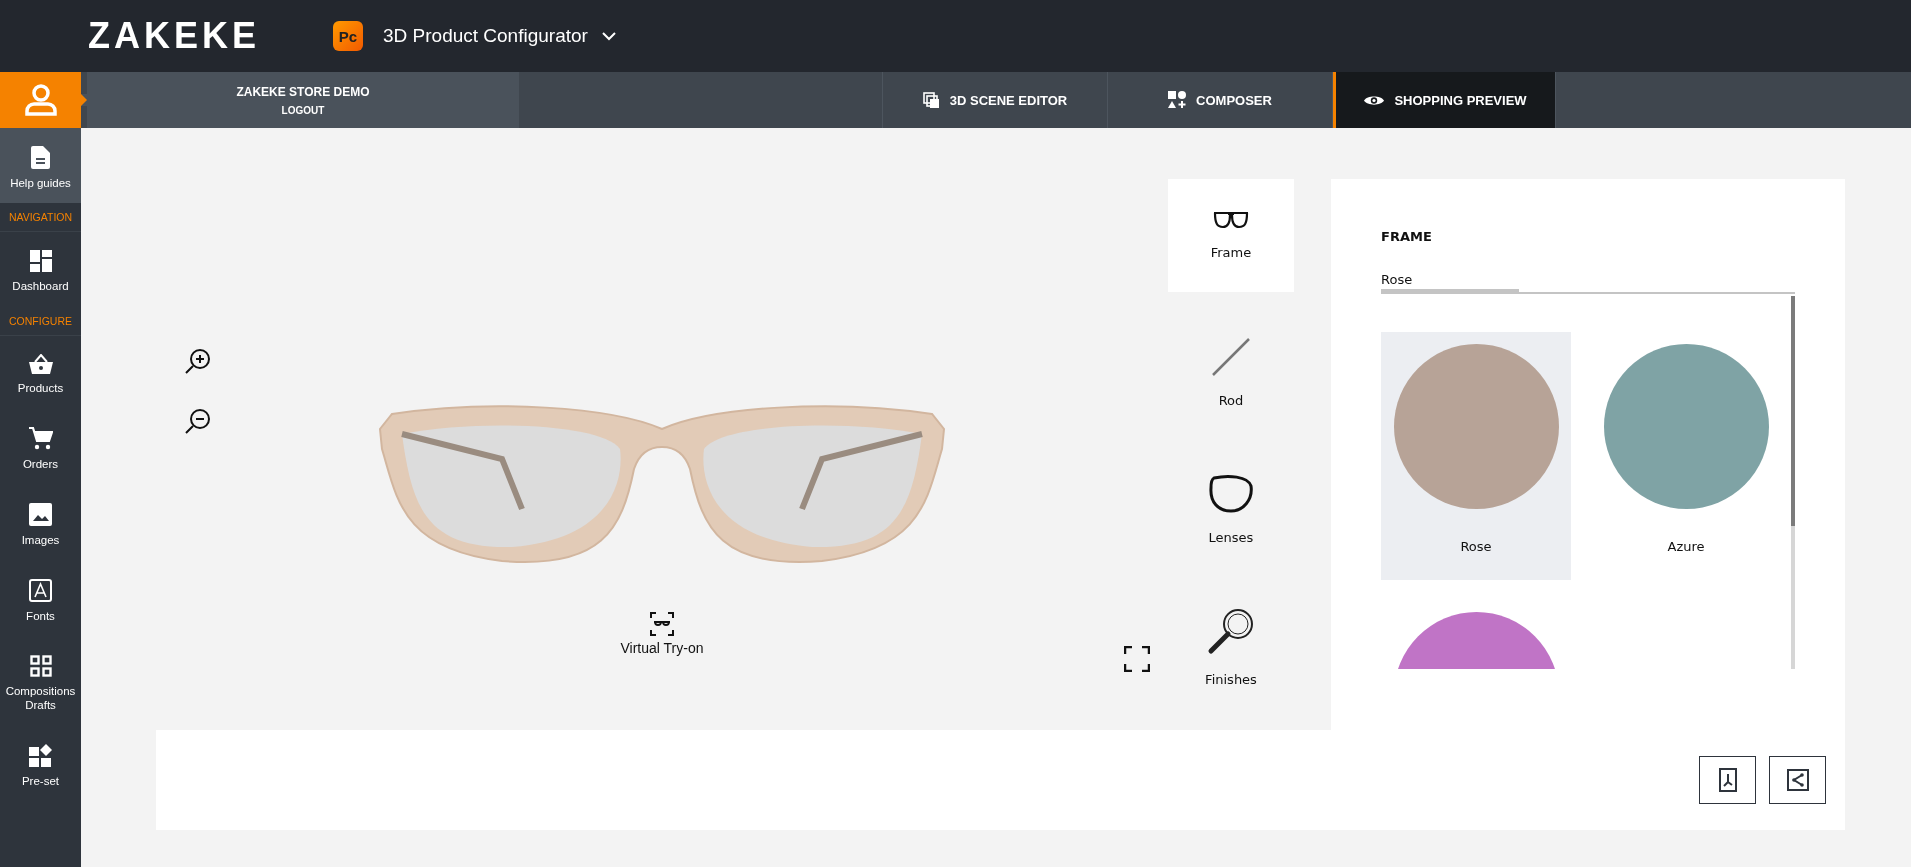  Describe the element at coordinates (303, 110) in the screenshot. I see `logout-link: LOGOUT` at that location.